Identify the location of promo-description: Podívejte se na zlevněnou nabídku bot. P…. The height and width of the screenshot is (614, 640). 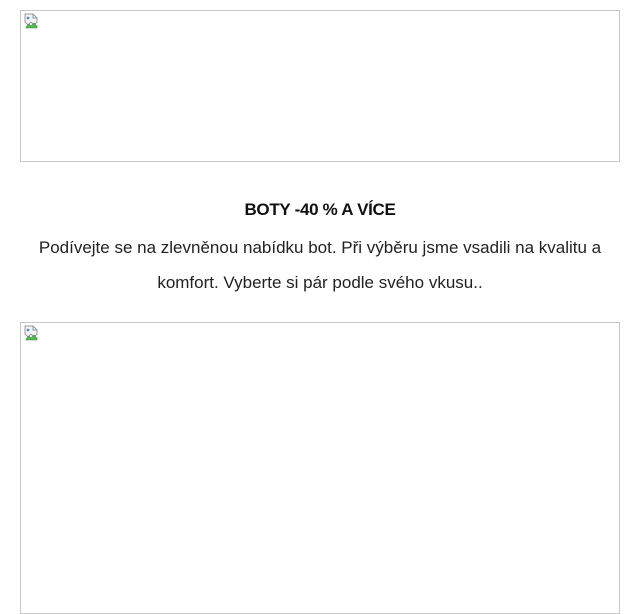
(320, 265).